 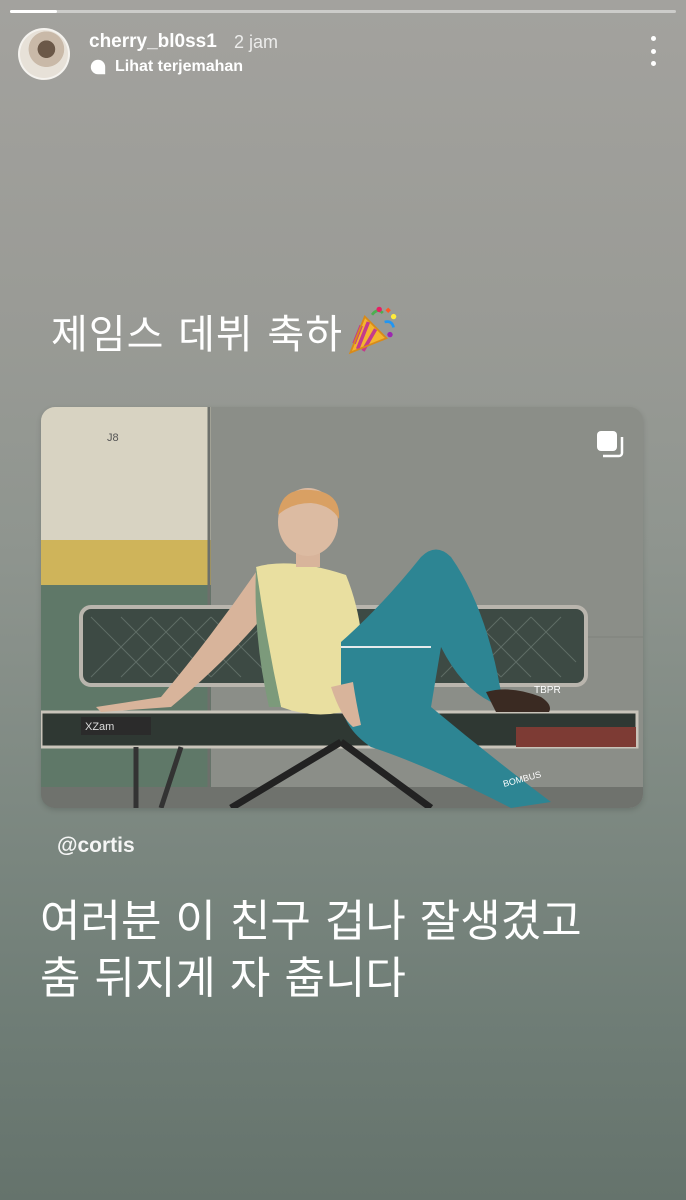 What do you see at coordinates (153, 42) in the screenshot?
I see `username: cherry_bl0ss1` at bounding box center [153, 42].